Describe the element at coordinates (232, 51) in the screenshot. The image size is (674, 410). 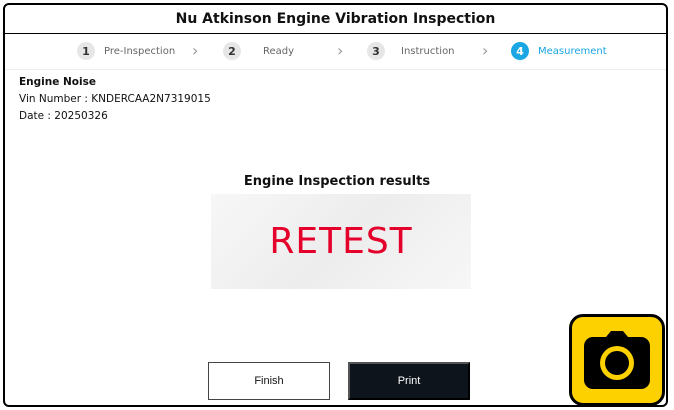
I see `step-number: 2` at that location.